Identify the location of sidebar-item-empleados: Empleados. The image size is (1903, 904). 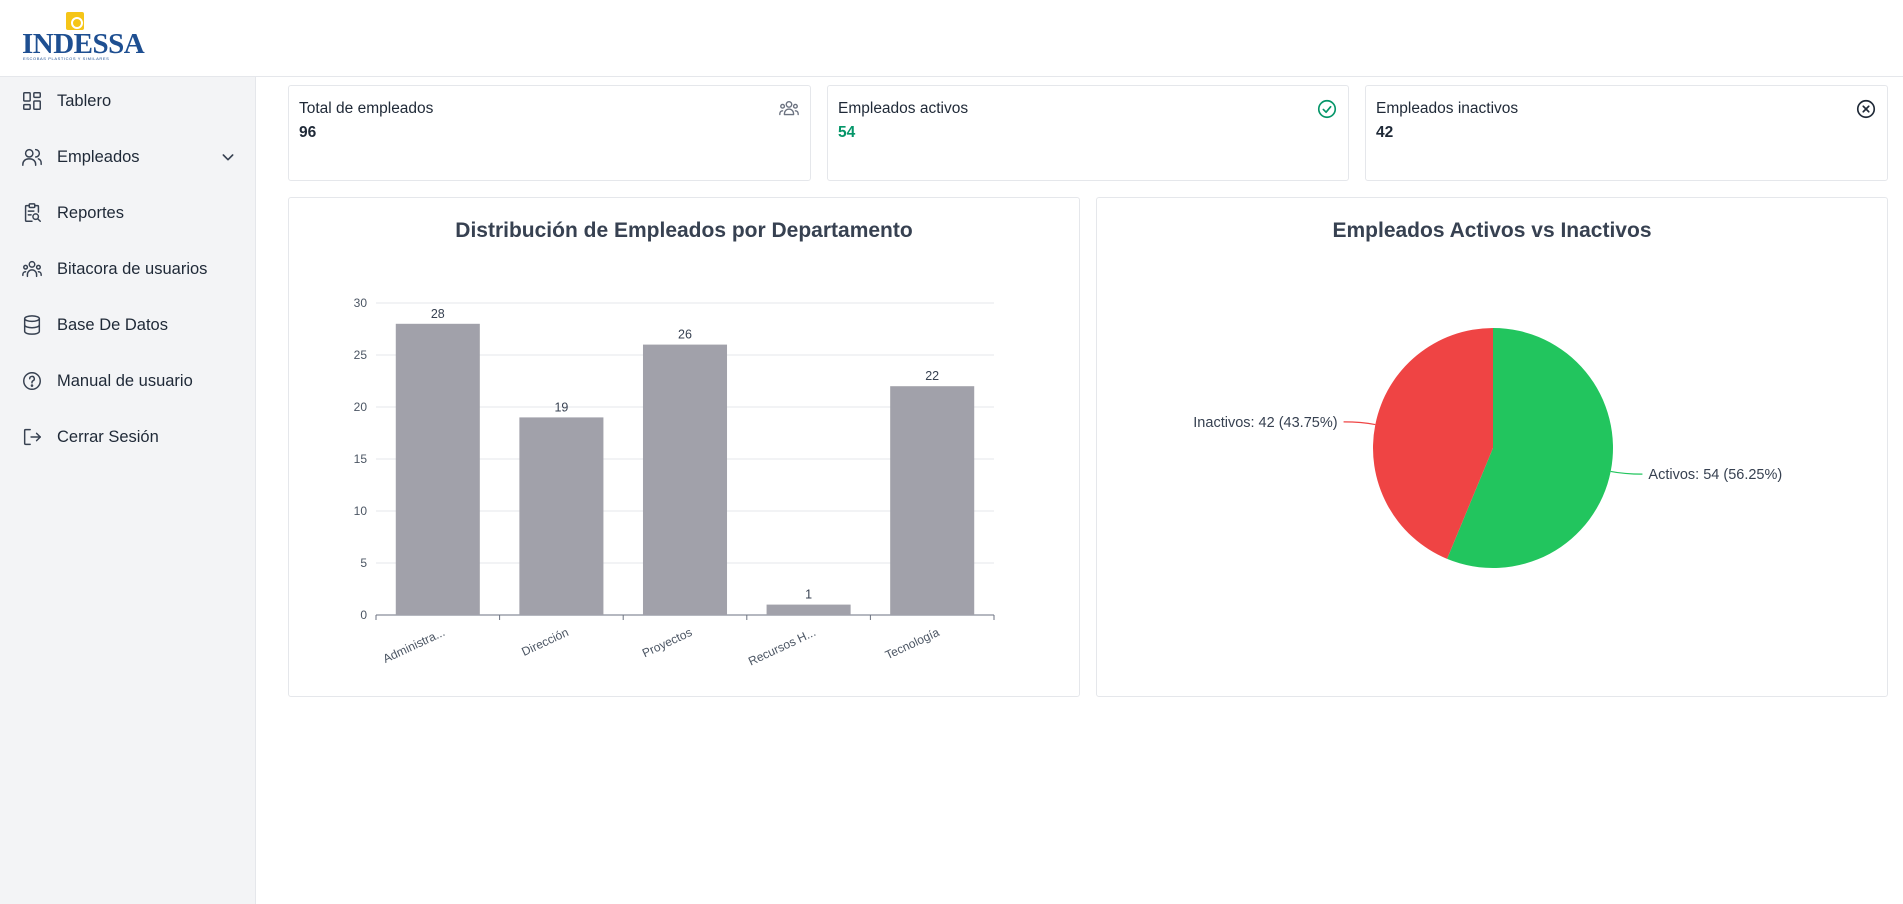
(128, 157).